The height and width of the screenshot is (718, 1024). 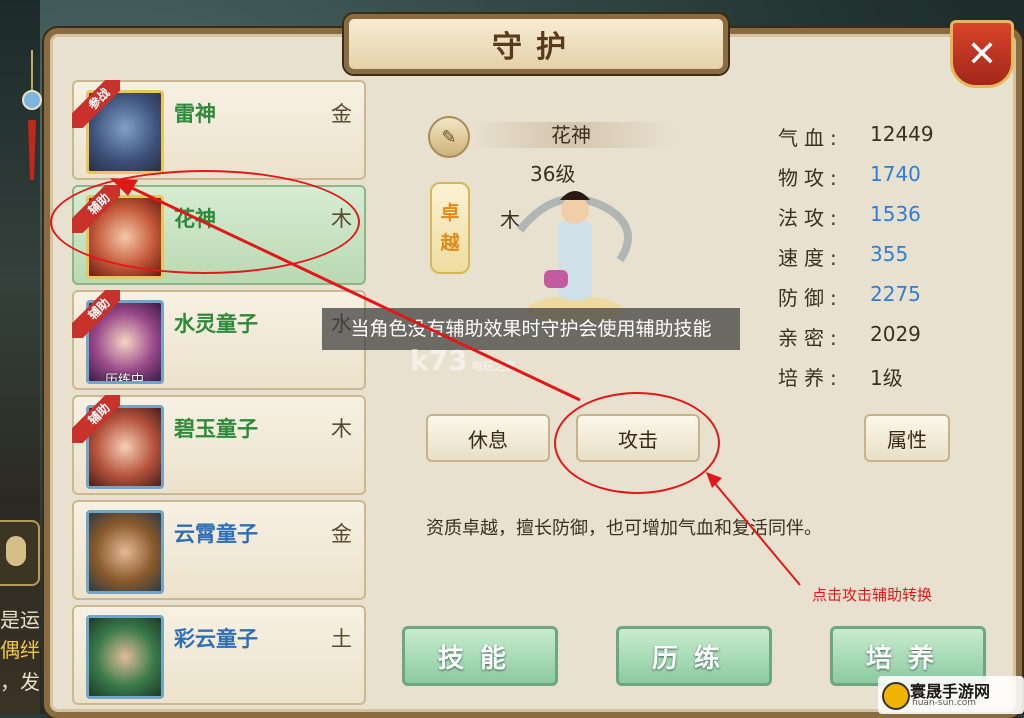 I want to click on site-logo-icon, so click(x=896, y=696).